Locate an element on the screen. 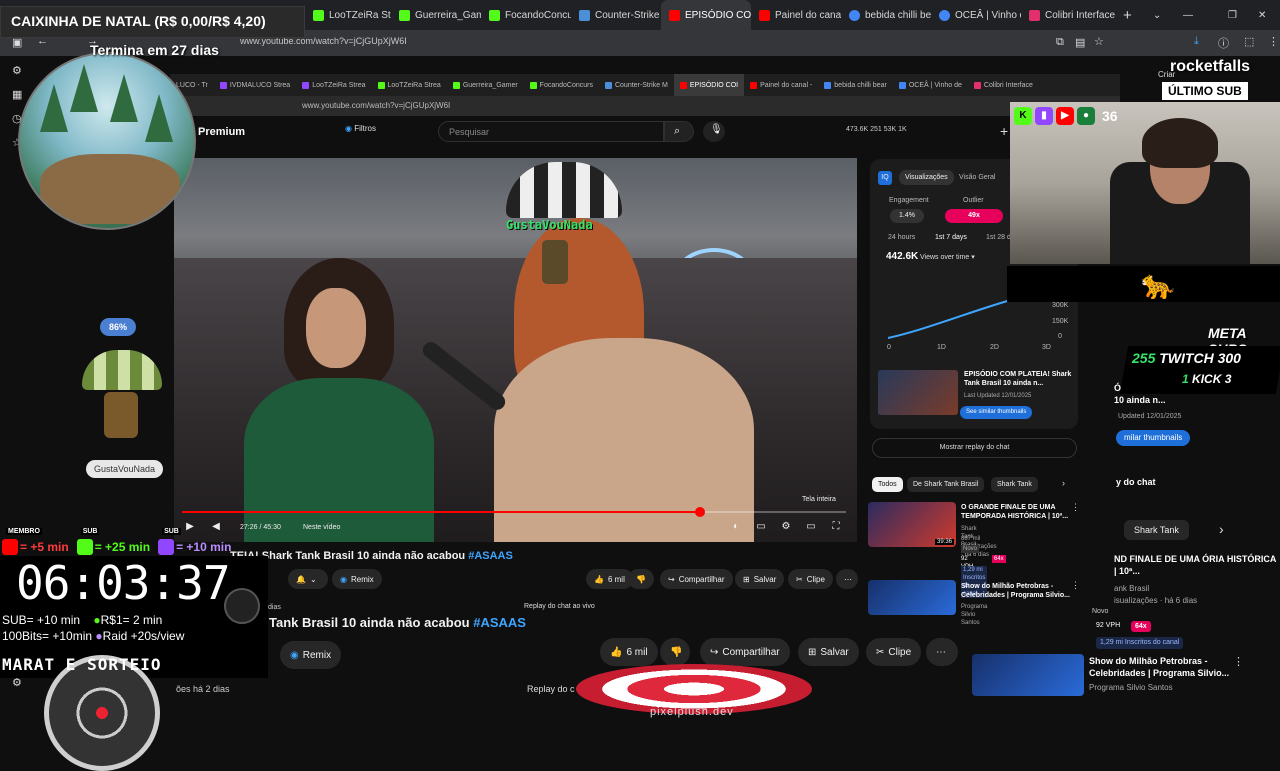  more-actions-small: ⋯ is located at coordinates (847, 579).